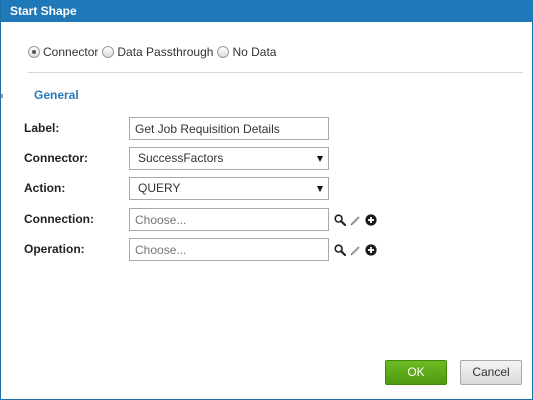 The height and width of the screenshot is (400, 533). Describe the element at coordinates (70, 52) in the screenshot. I see `radio-connector-label: Connector` at that location.